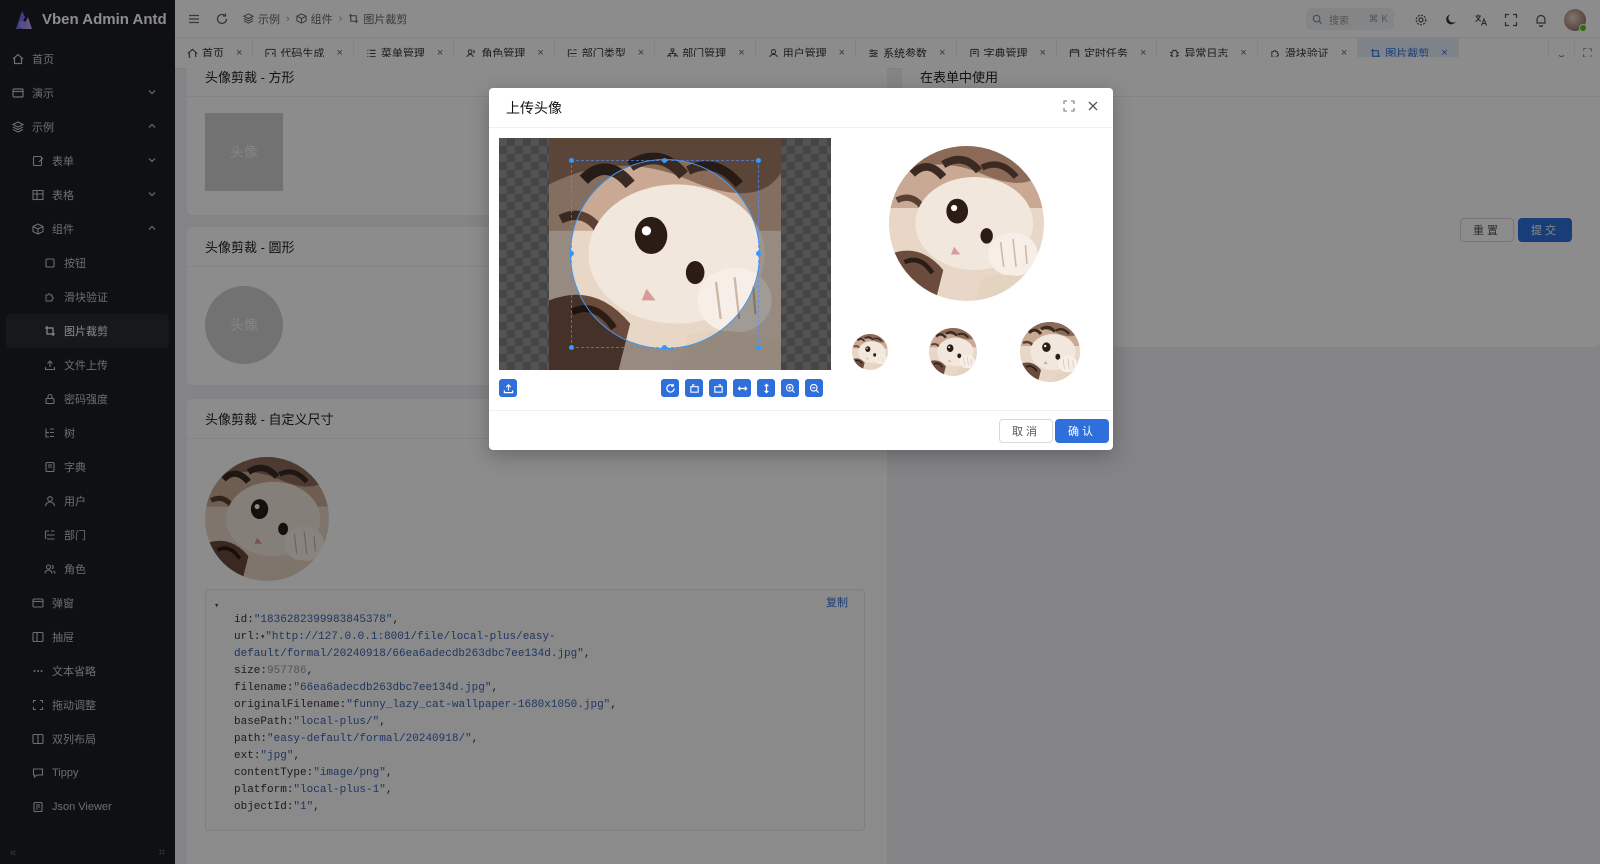 The height and width of the screenshot is (864, 1600). What do you see at coordinates (966, 223) in the screenshot?
I see `preview-large` at bounding box center [966, 223].